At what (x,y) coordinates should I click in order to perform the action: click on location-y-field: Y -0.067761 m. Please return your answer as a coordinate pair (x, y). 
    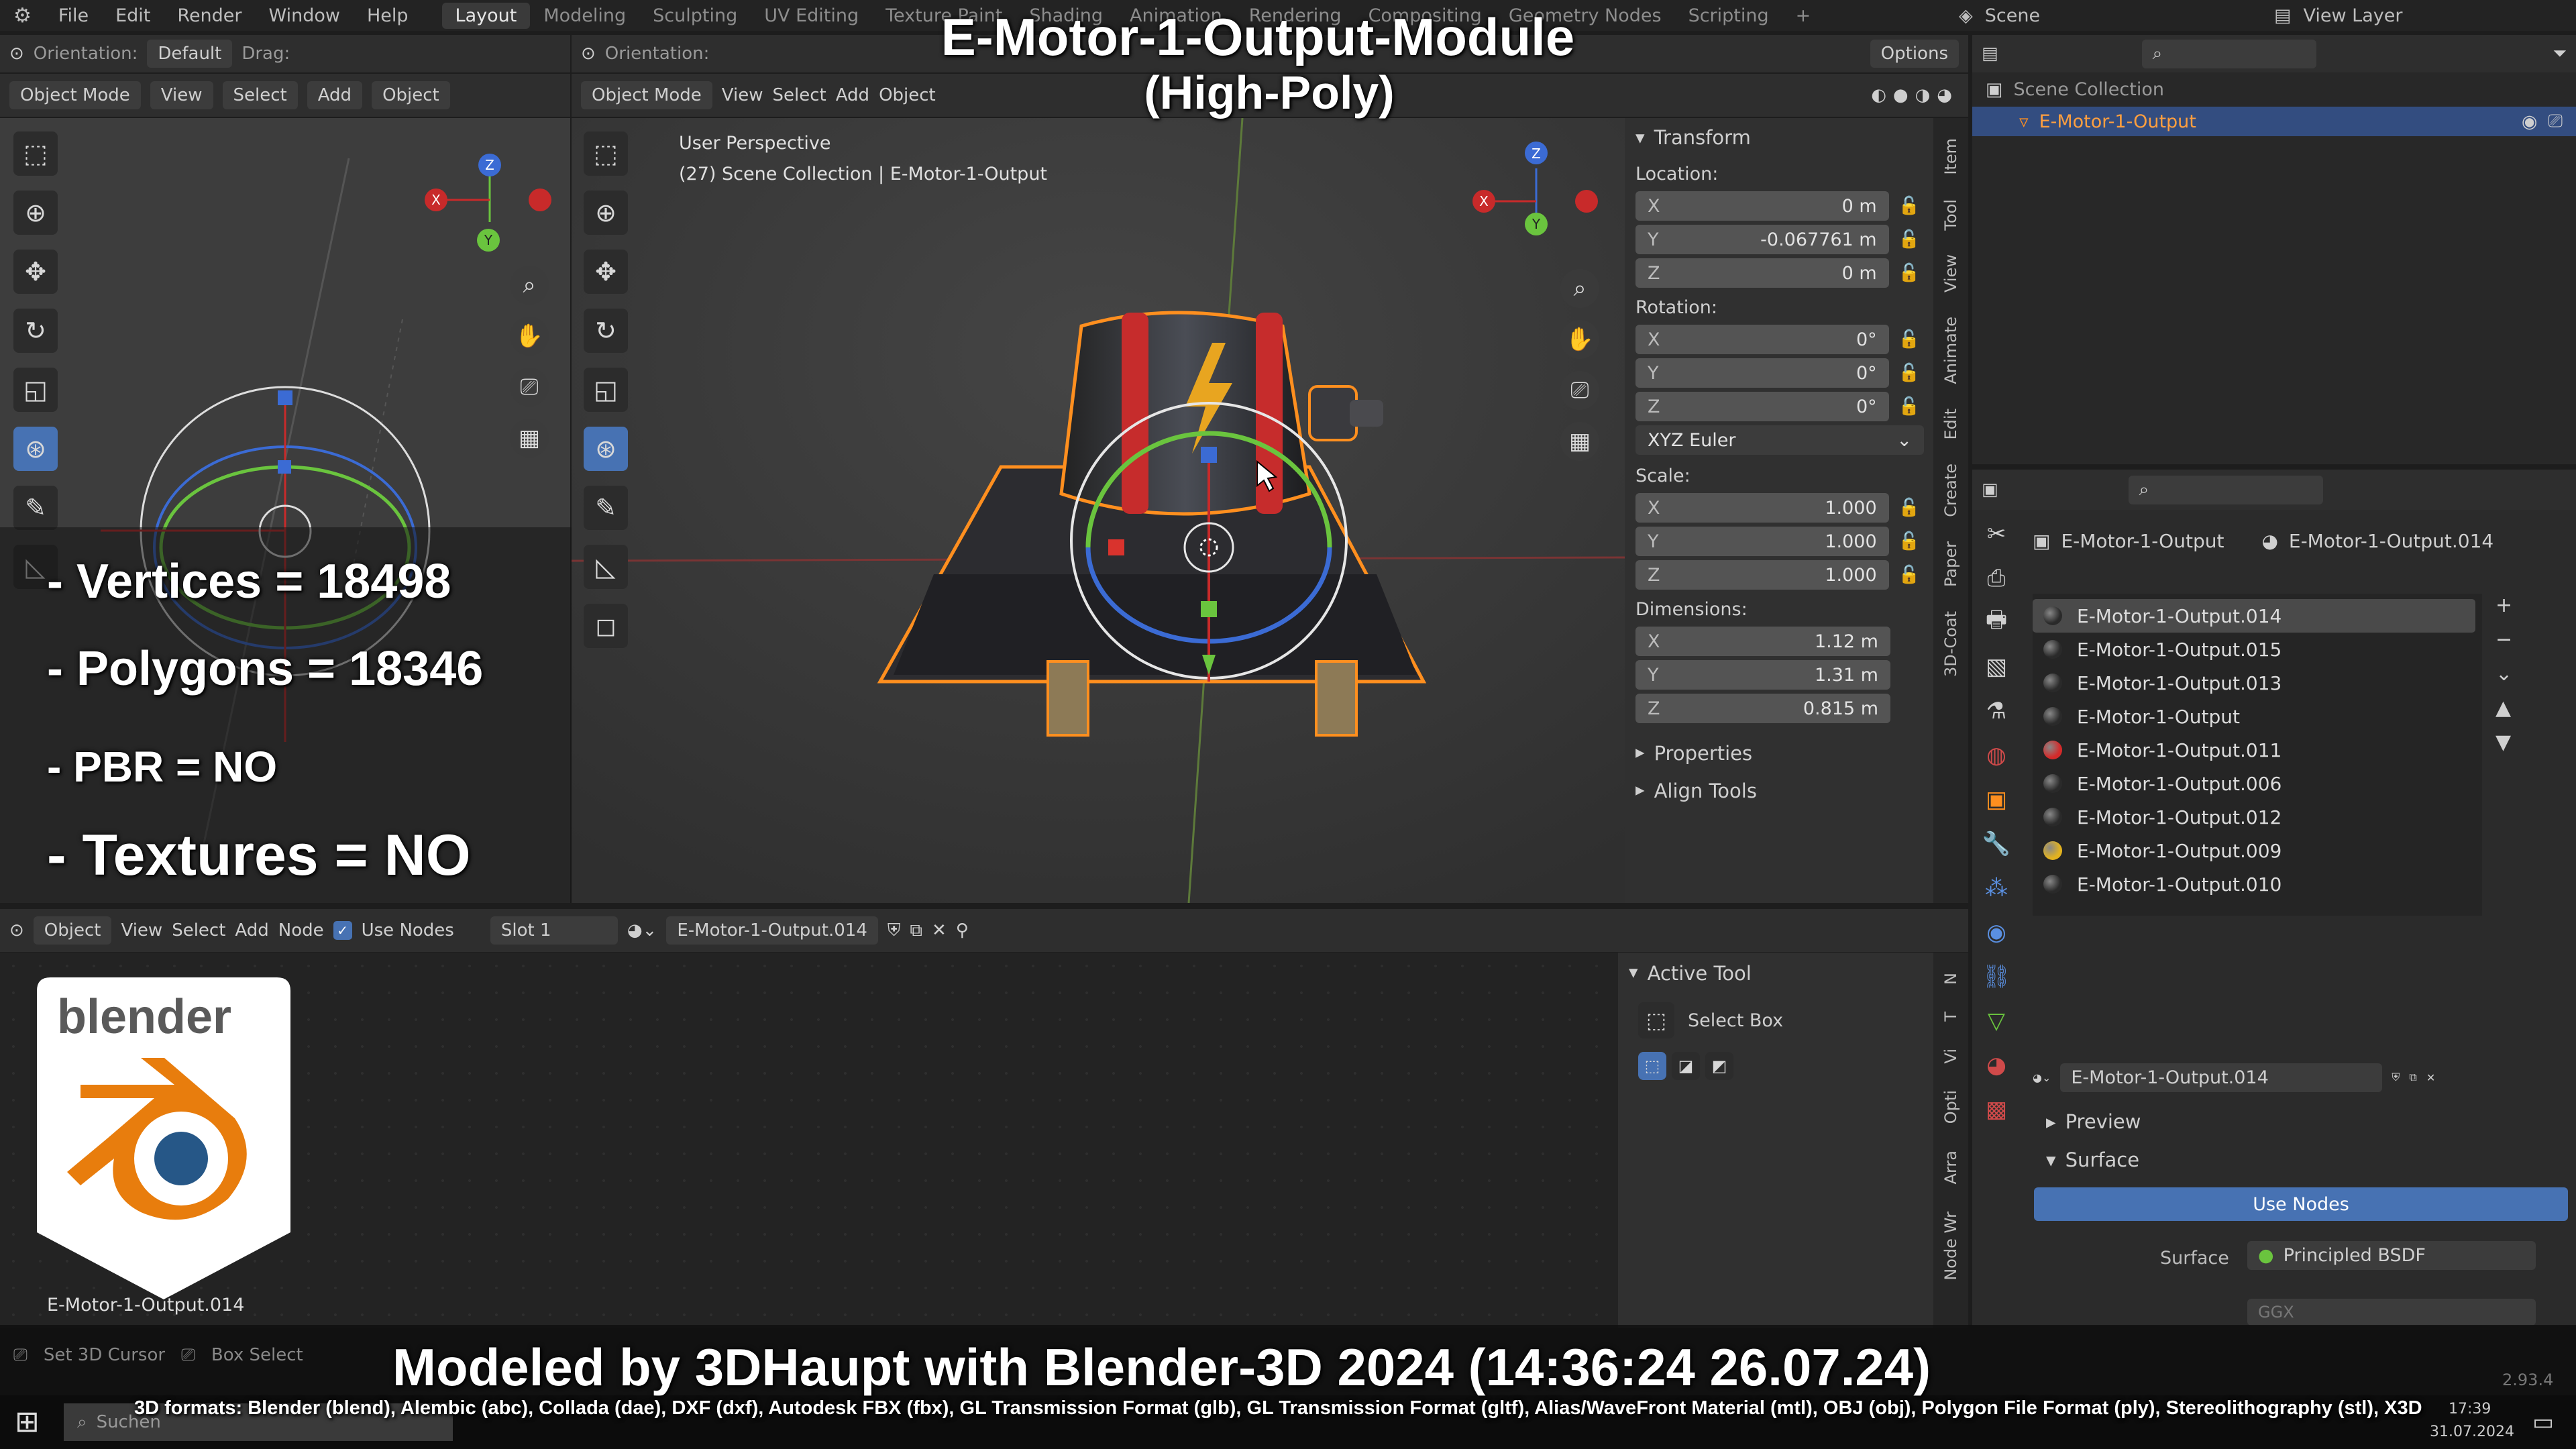
    Looking at the image, I should click on (1762, 239).